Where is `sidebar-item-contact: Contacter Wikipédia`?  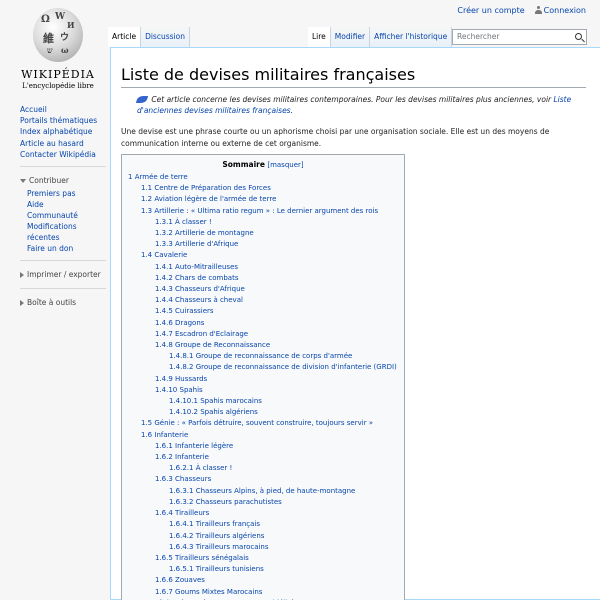 sidebar-item-contact: Contacter Wikipédia is located at coordinates (65, 154).